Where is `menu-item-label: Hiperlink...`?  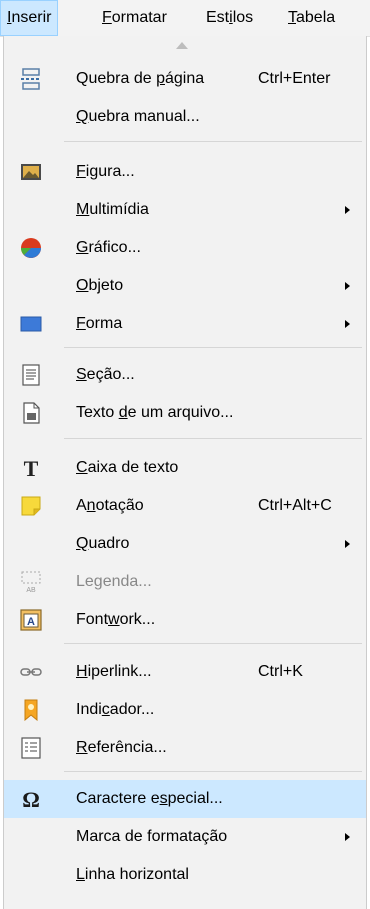 menu-item-label: Hiperlink... is located at coordinates (114, 671).